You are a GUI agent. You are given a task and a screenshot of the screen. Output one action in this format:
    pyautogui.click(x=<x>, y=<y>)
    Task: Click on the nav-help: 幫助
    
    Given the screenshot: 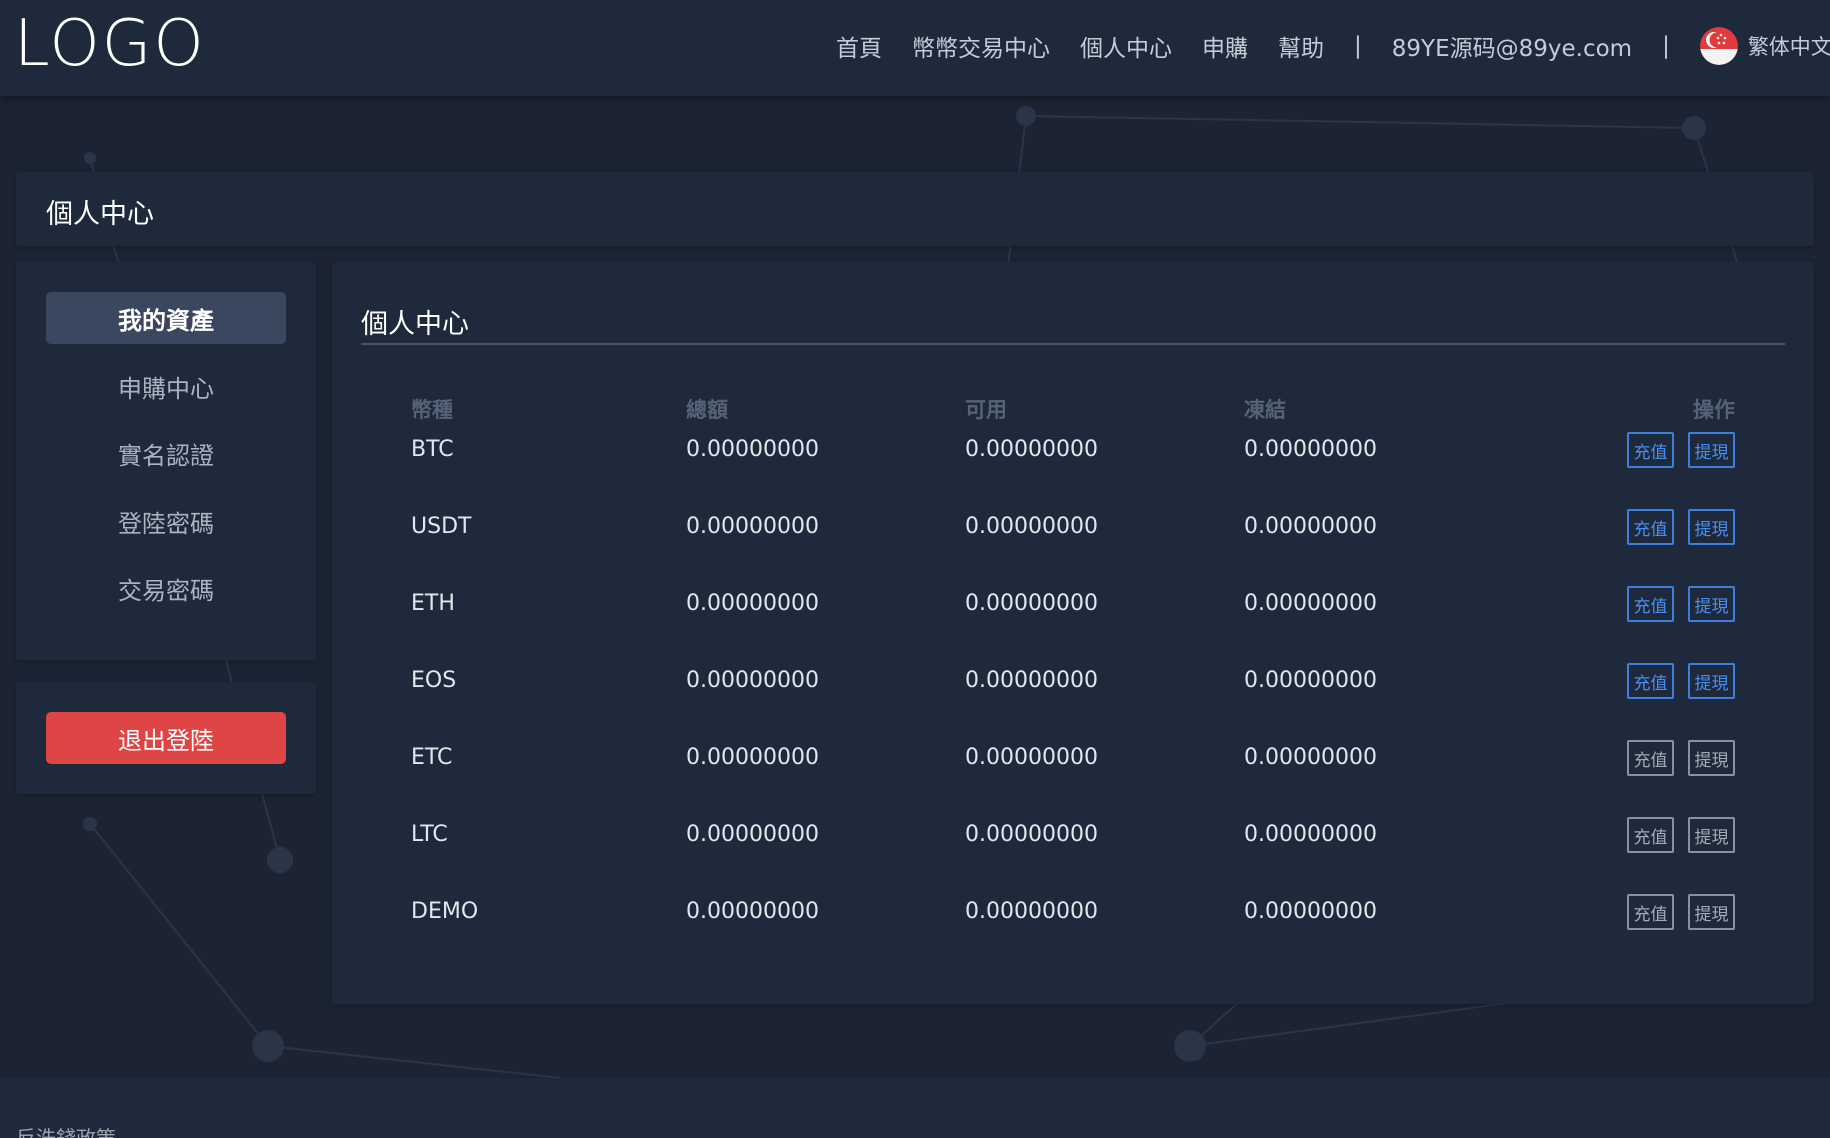 What is the action you would take?
    pyautogui.click(x=1301, y=46)
    